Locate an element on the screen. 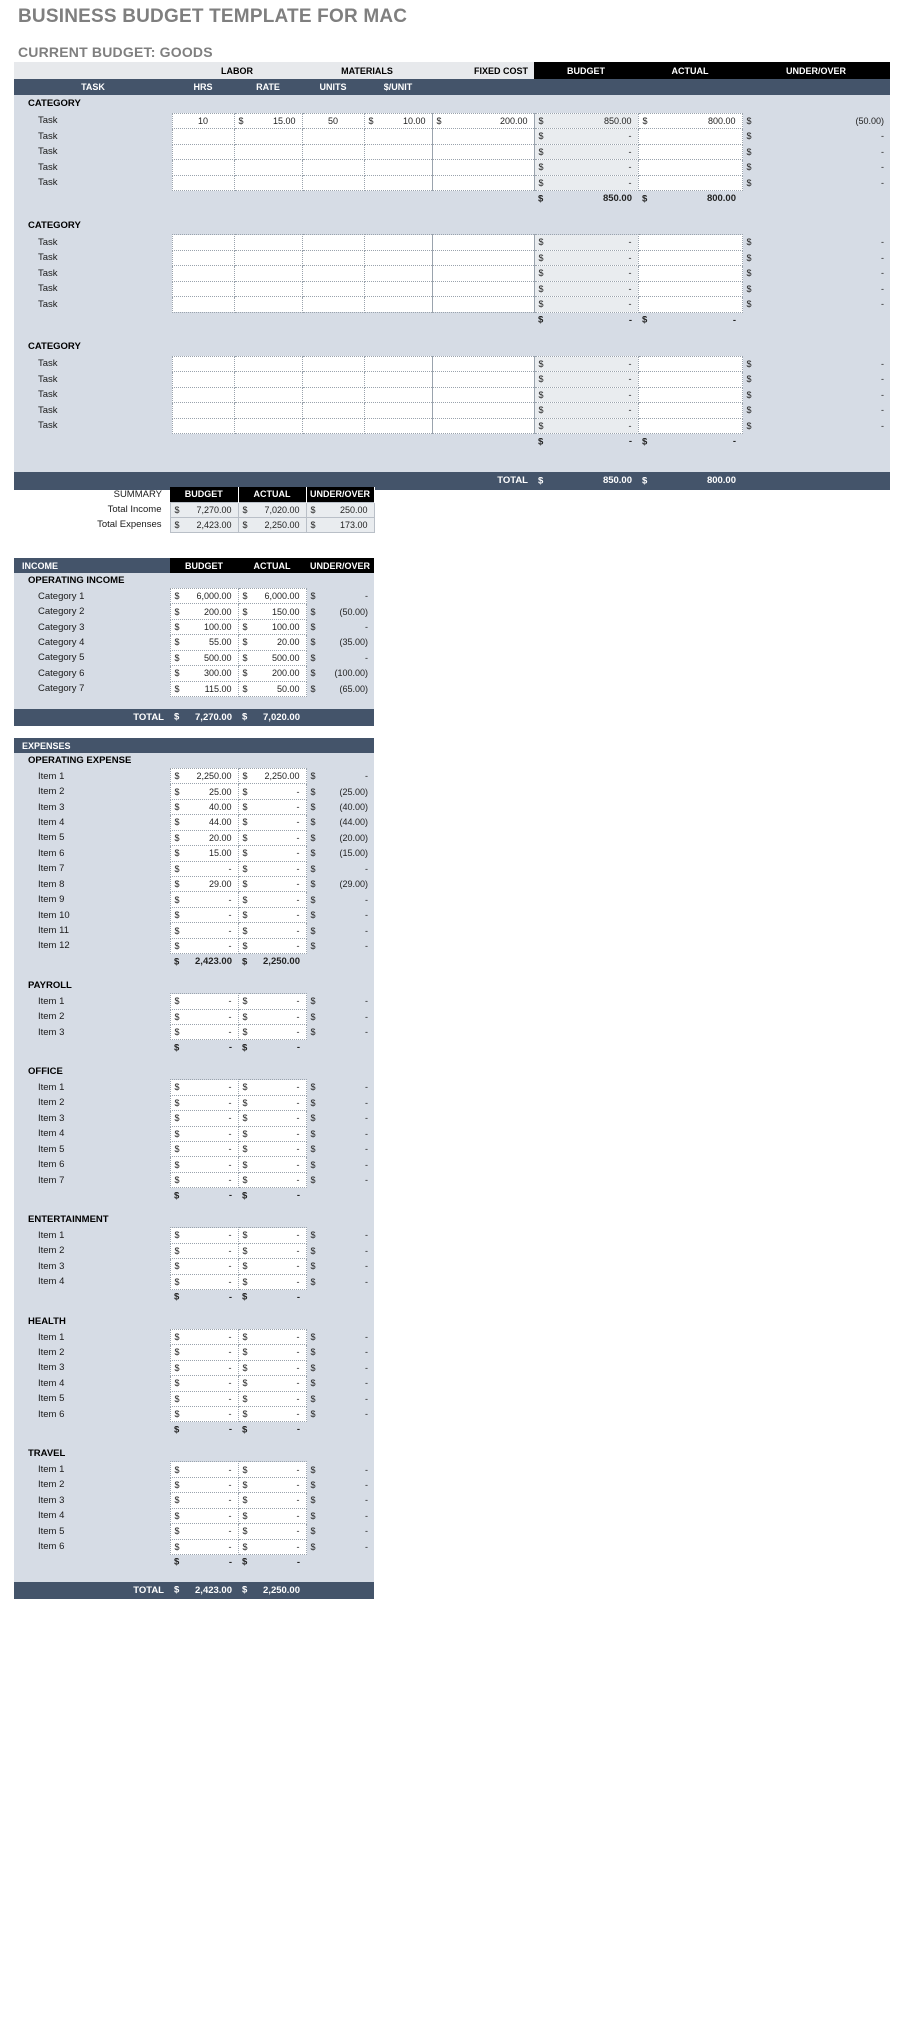  income-actual-input: $150.00 is located at coordinates (272, 611).